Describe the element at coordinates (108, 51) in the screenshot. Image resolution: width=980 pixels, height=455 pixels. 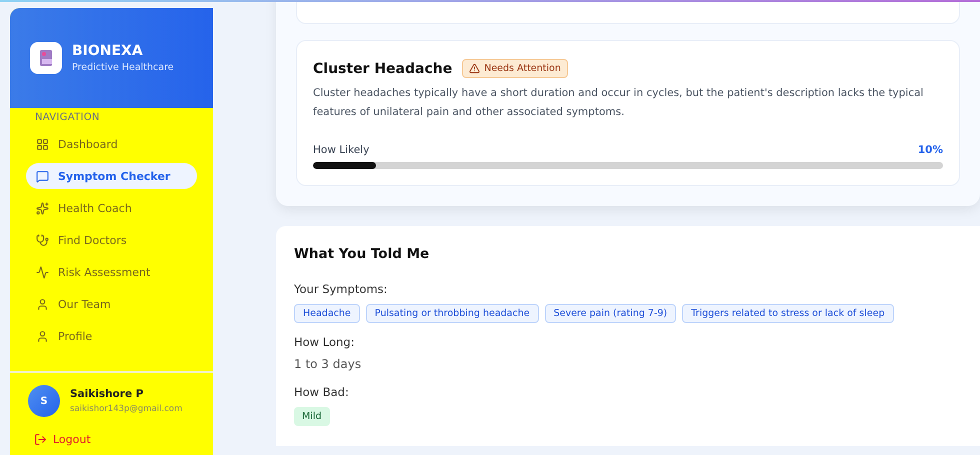
I see `brand-name: BIONEXA` at that location.